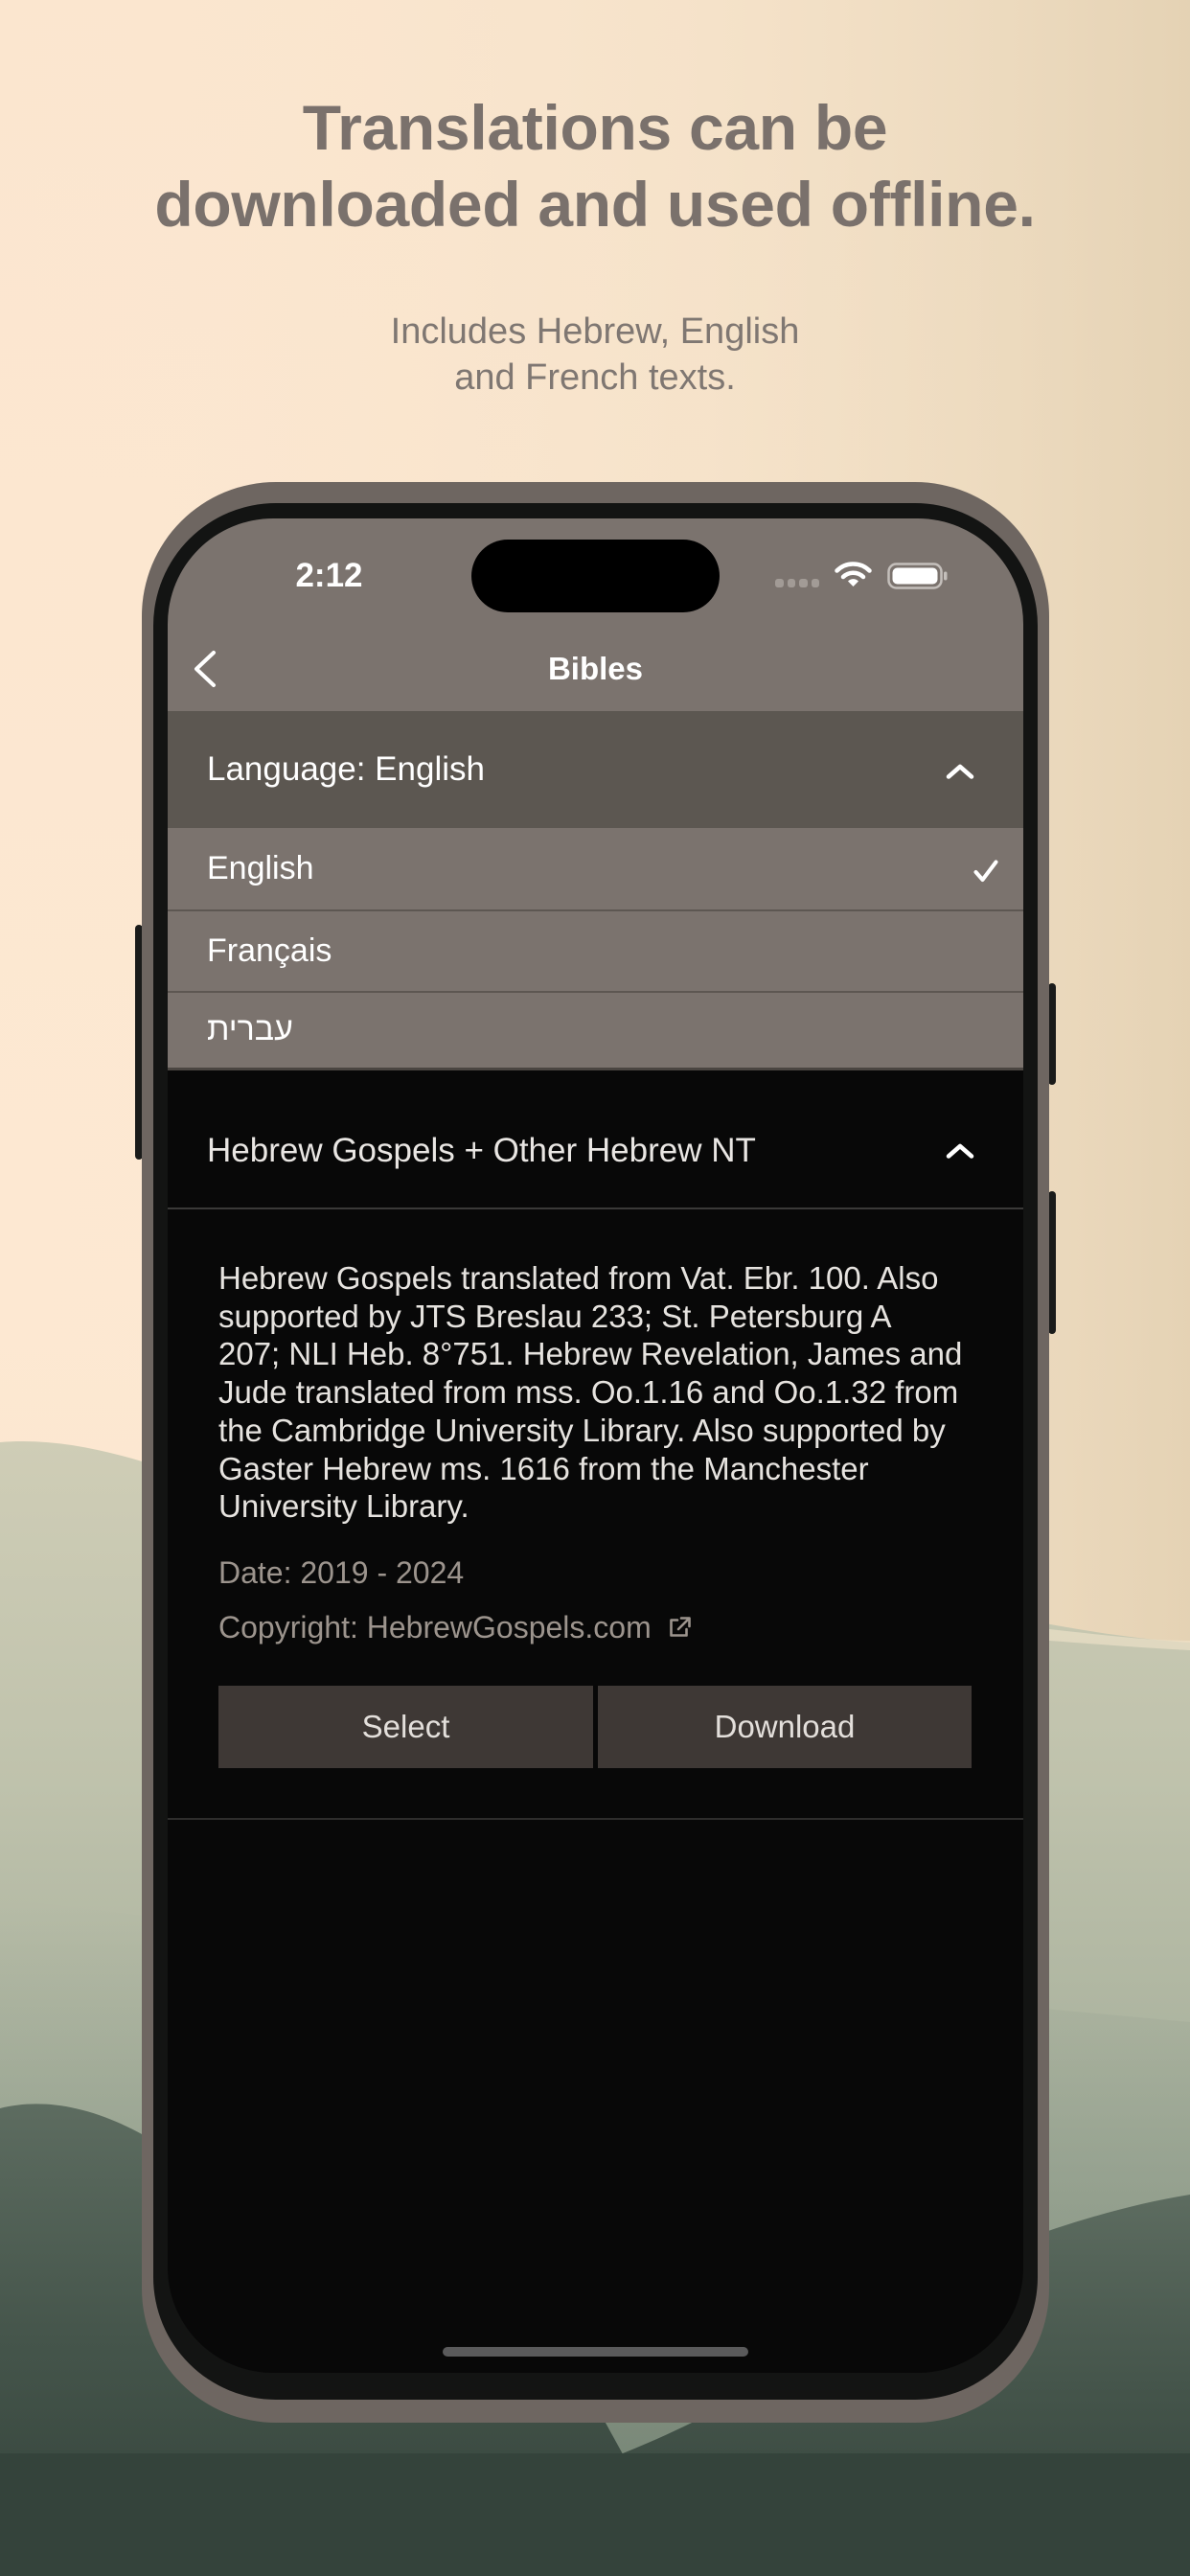 The width and height of the screenshot is (1190, 2576). Describe the element at coordinates (595, 377) in the screenshot. I see `subheadline-line: and French texts.` at that location.